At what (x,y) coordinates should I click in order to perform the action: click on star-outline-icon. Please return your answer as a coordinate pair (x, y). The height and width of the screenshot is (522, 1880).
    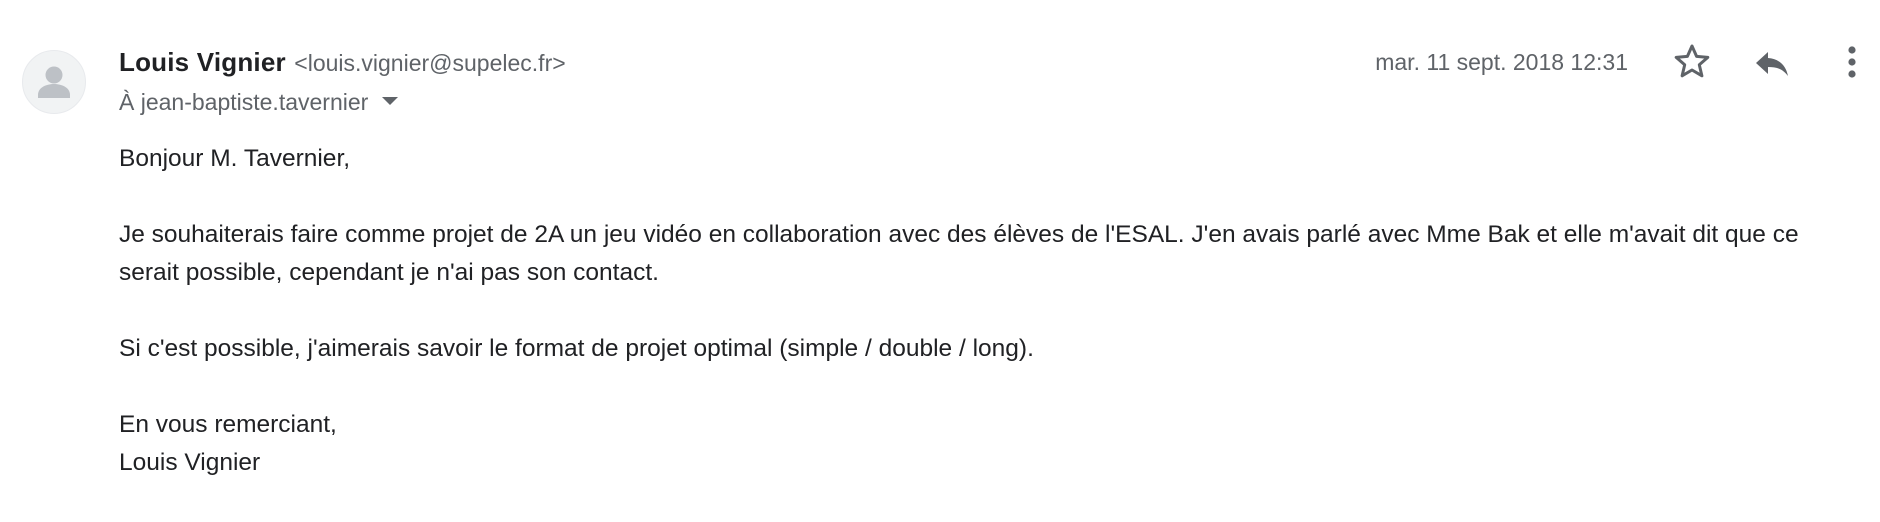
    Looking at the image, I should click on (1692, 61).